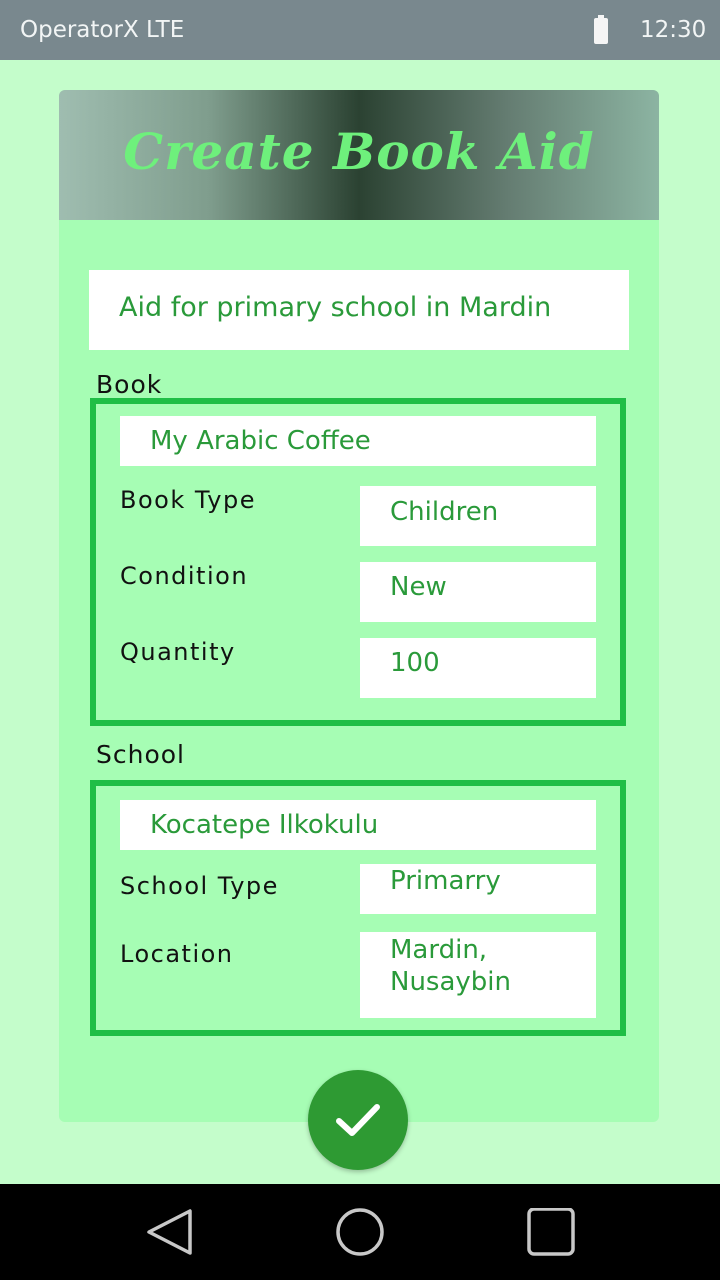  I want to click on check-icon, so click(358, 1120).